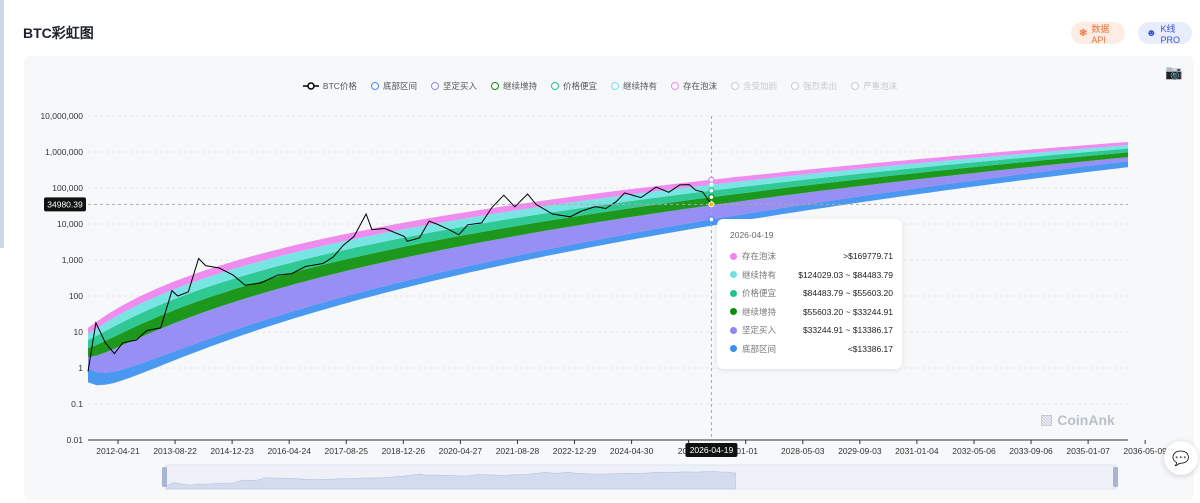  I want to click on x-tick-label: 2028-05-03, so click(803, 451).